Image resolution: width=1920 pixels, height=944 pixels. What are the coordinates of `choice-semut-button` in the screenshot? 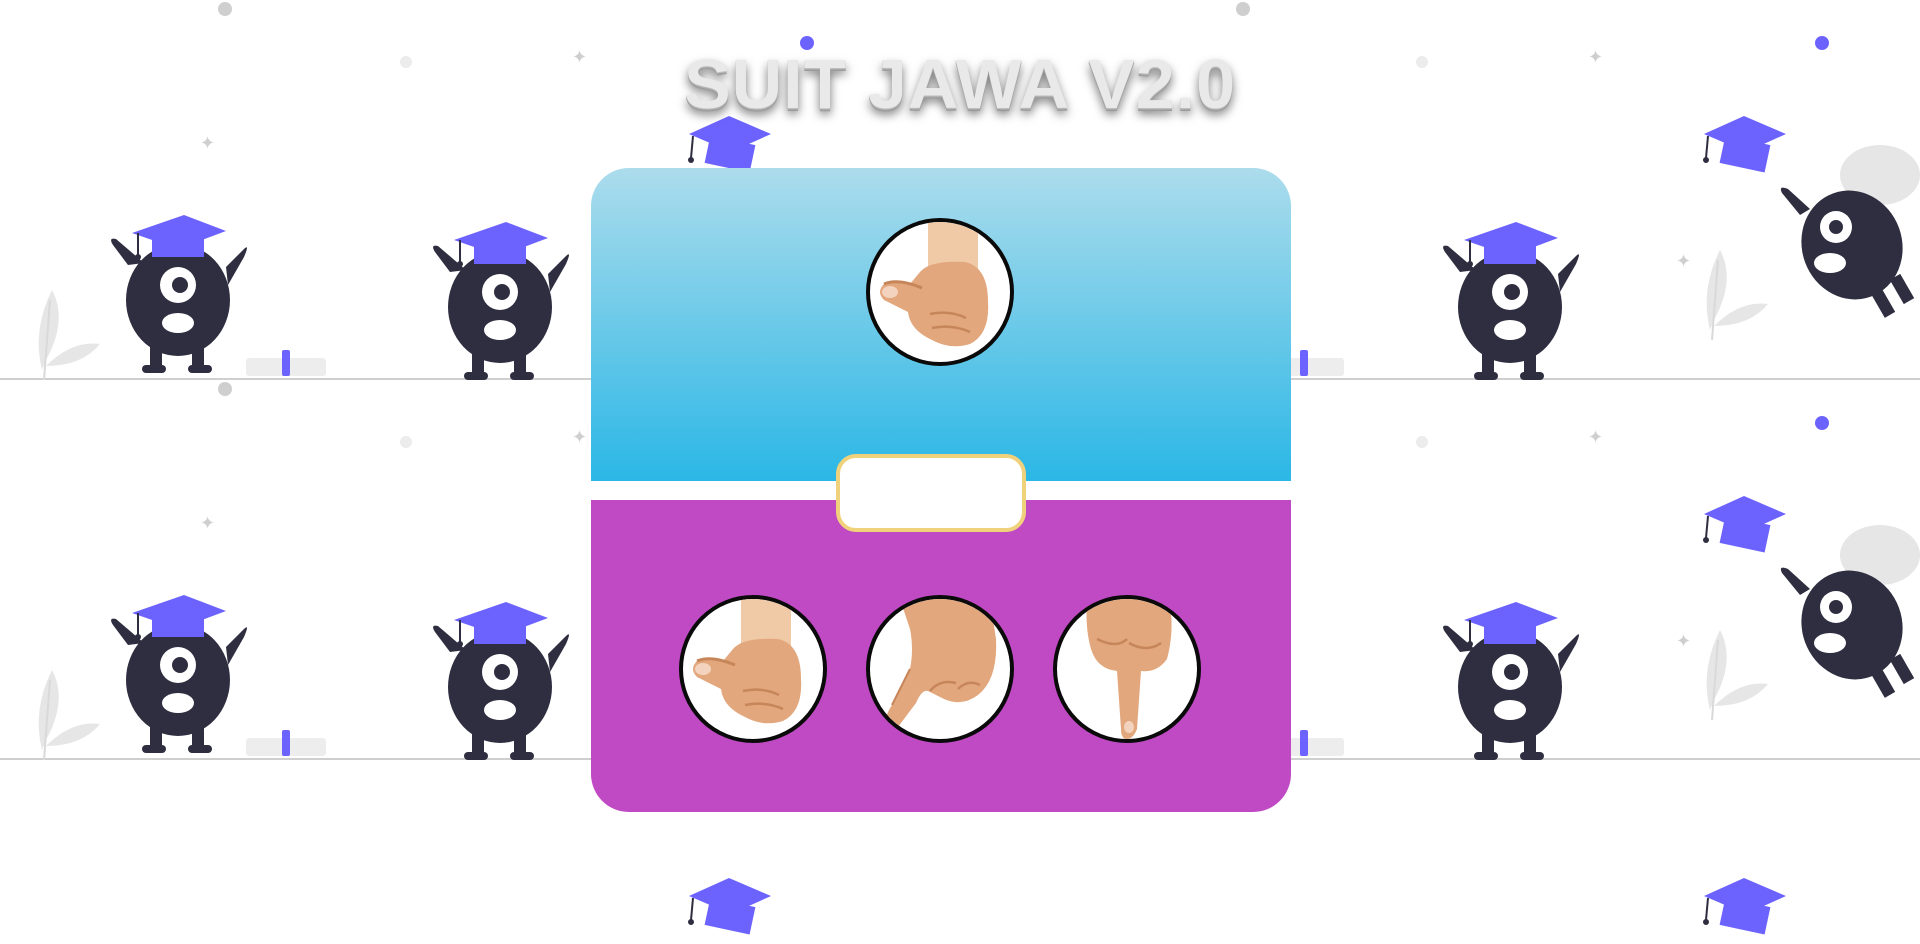 It's located at (1127, 669).